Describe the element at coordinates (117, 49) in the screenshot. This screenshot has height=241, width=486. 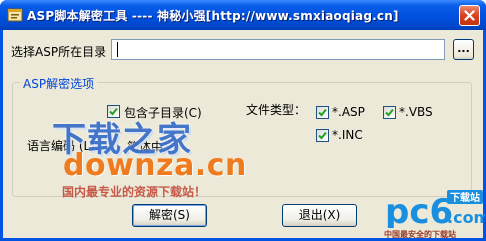
I see `text-caret` at that location.